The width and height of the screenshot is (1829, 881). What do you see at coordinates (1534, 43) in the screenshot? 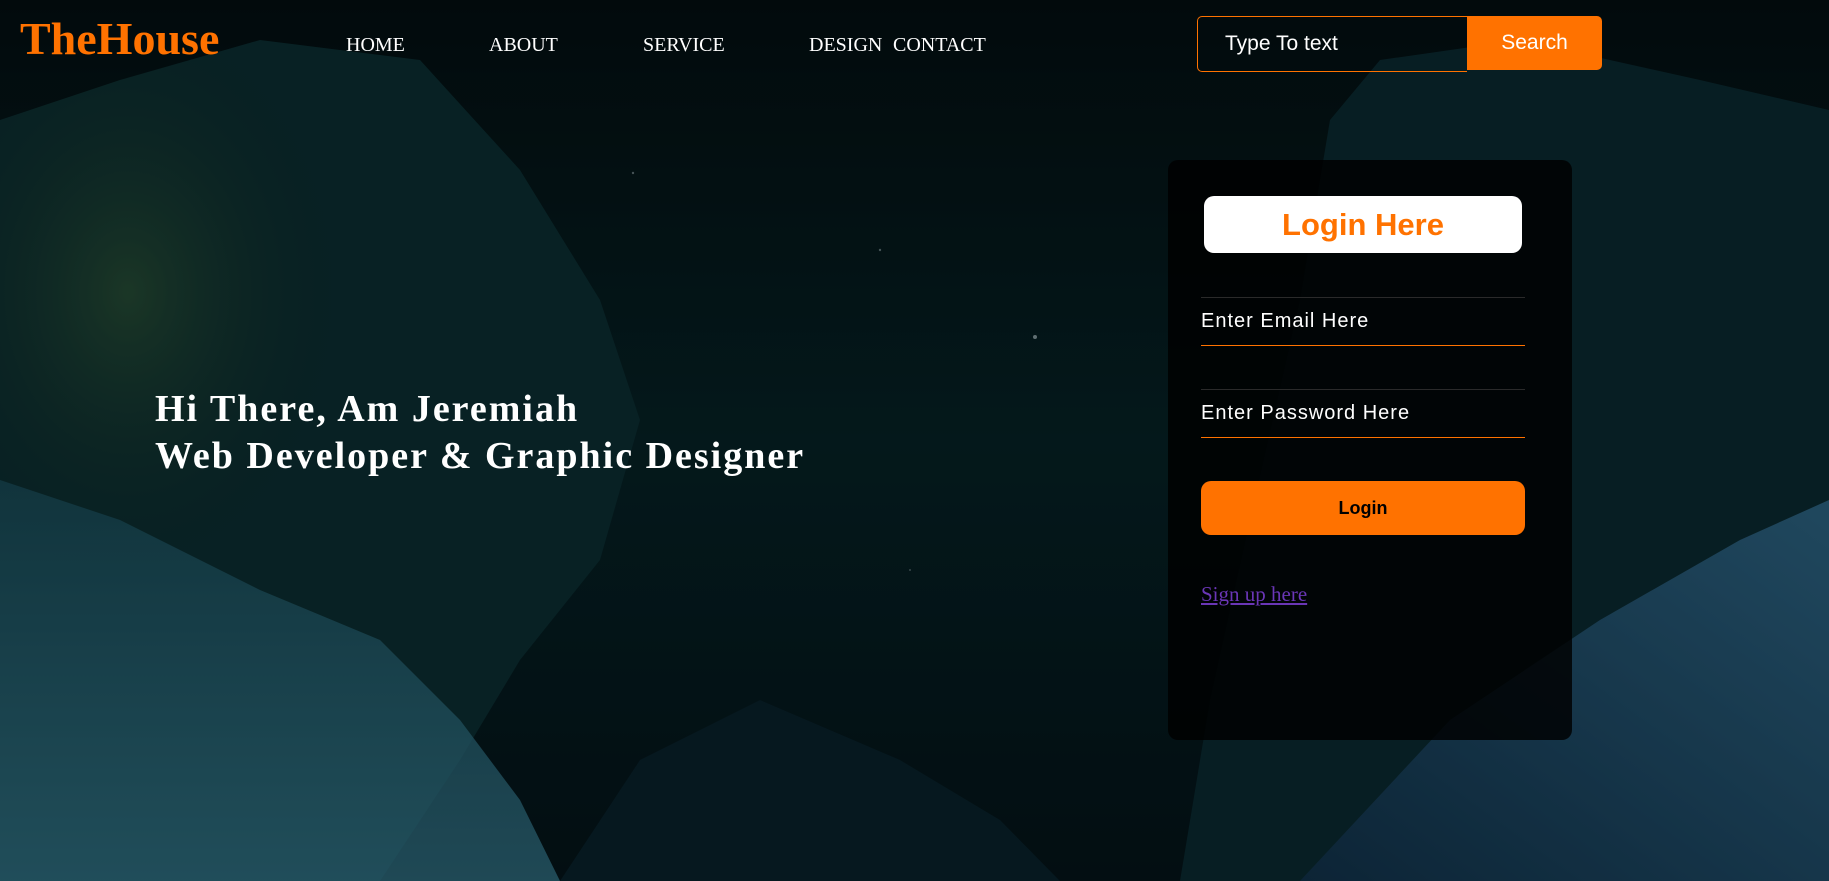
I see `search-button: Search` at bounding box center [1534, 43].